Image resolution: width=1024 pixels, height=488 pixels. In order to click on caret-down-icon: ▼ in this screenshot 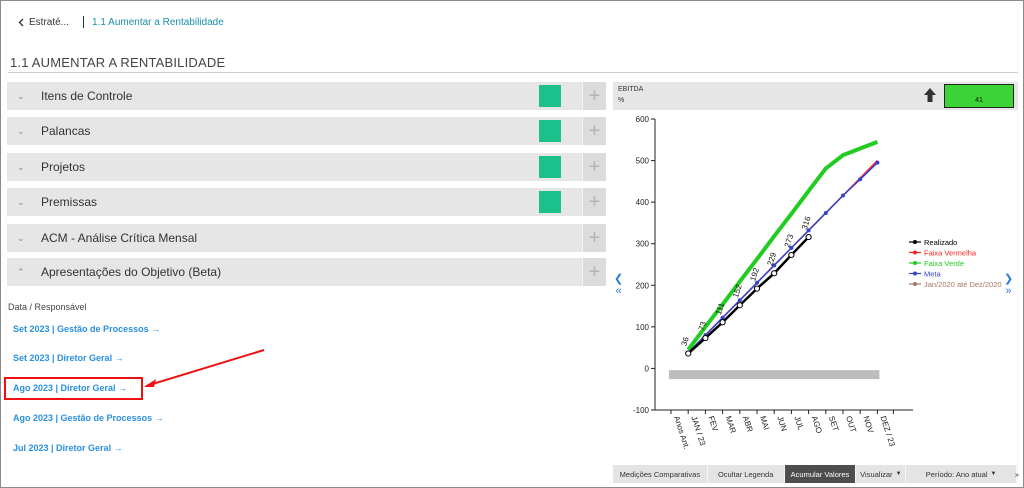, I will do `click(993, 474)`.